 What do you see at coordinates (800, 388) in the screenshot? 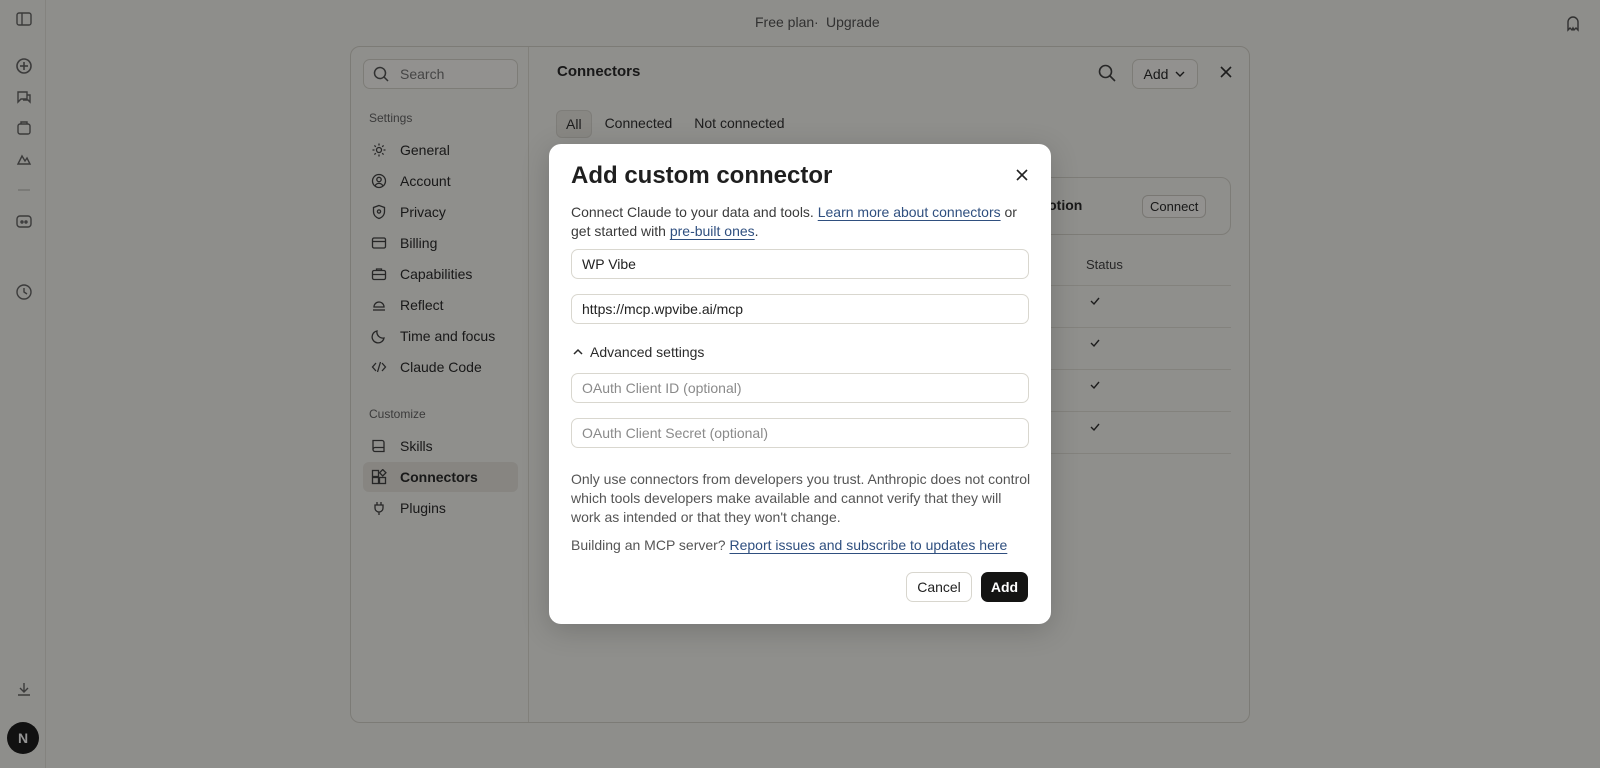
I see `oauth-client-id-field` at bounding box center [800, 388].